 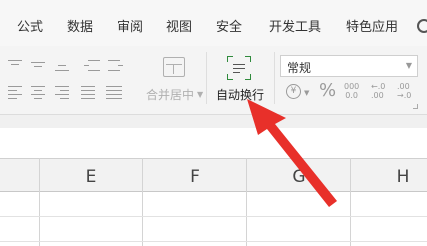 I want to click on annotation-arrow, so click(x=292, y=153).